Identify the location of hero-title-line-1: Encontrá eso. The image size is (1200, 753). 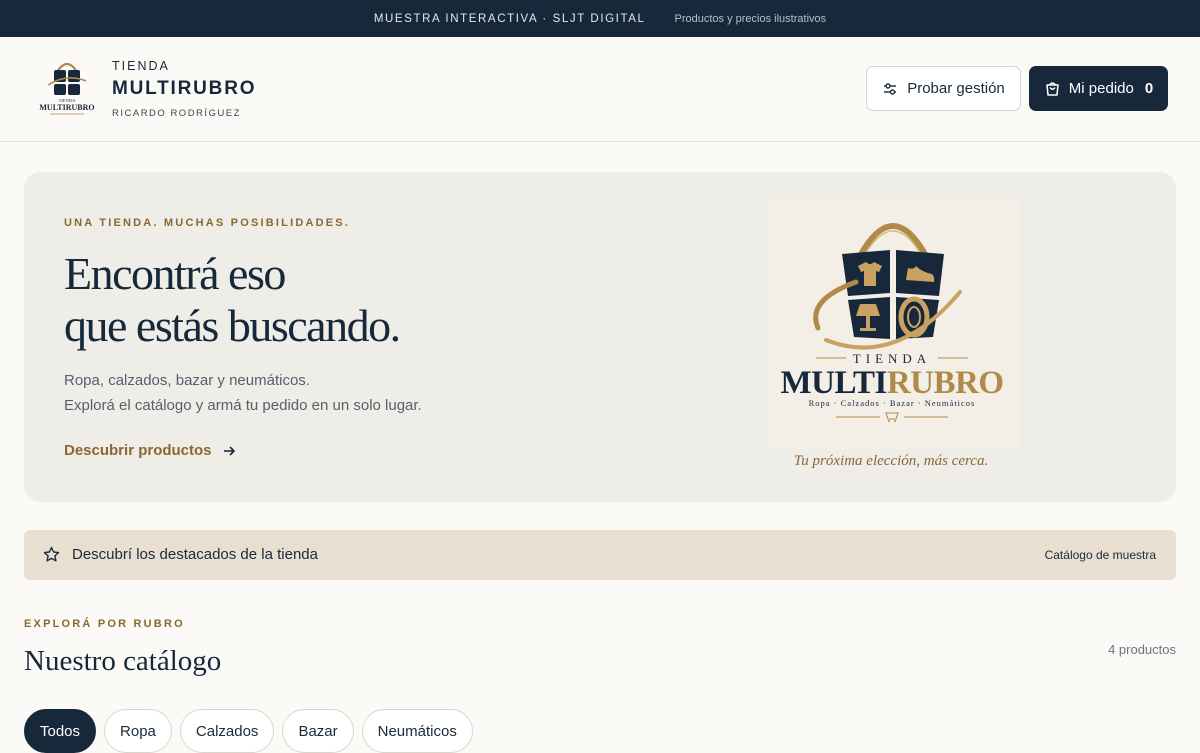
(175, 273).